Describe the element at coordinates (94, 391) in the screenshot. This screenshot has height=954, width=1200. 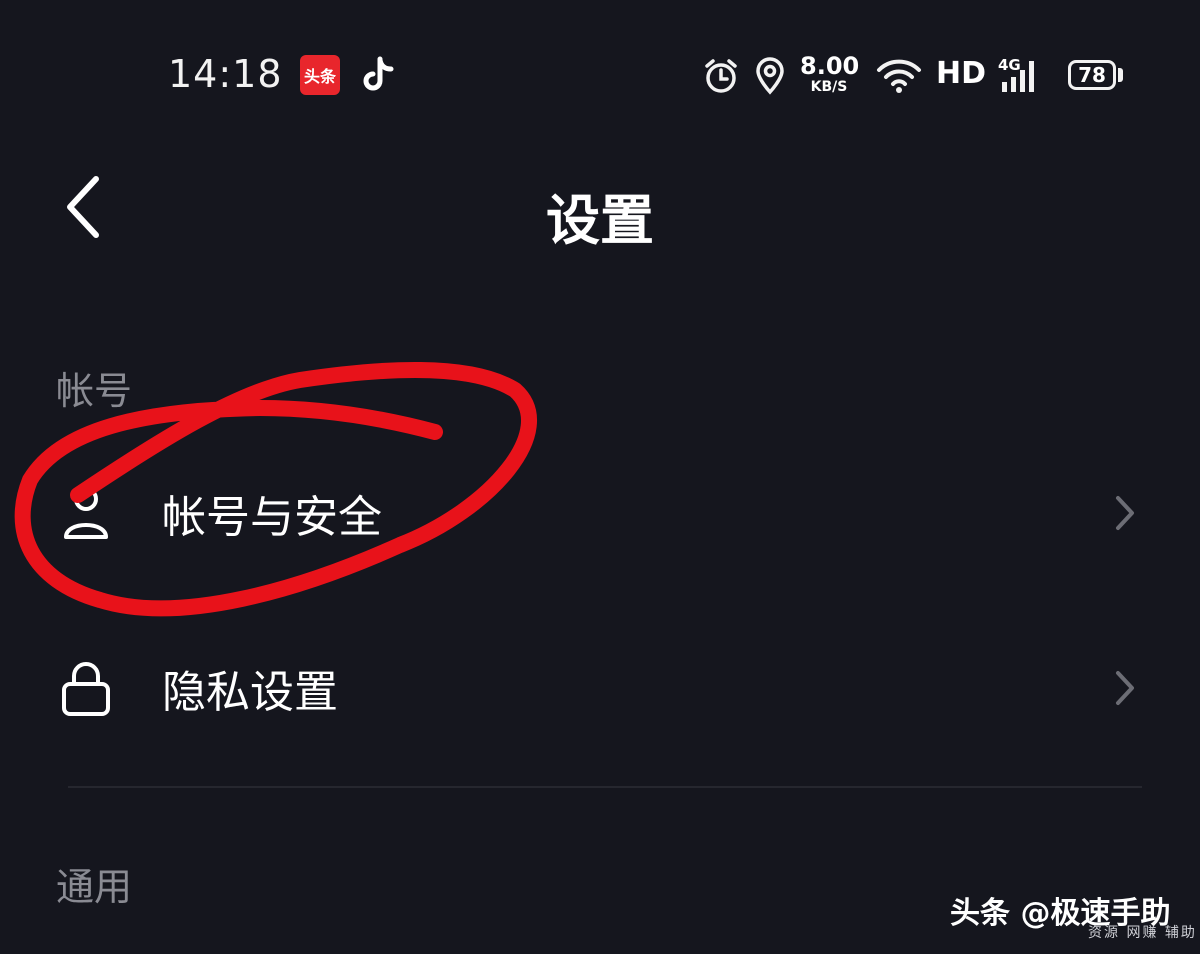
I see `section-header-account: 帐号` at that location.